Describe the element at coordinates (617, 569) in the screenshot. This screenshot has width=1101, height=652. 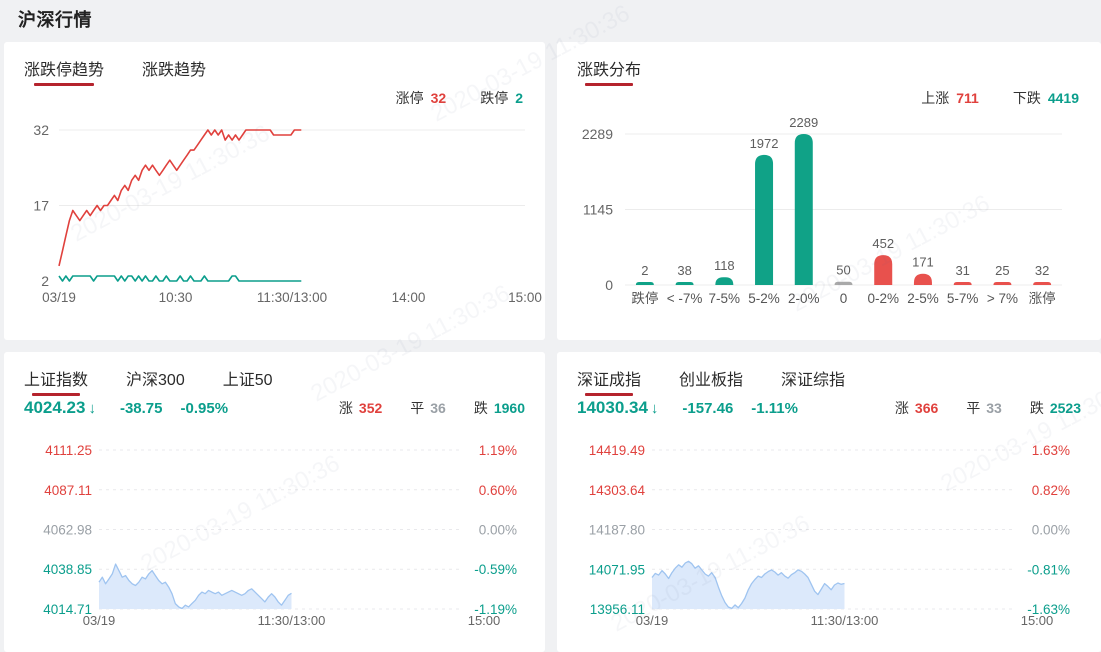
I see `svg-text: 14071.95` at that location.